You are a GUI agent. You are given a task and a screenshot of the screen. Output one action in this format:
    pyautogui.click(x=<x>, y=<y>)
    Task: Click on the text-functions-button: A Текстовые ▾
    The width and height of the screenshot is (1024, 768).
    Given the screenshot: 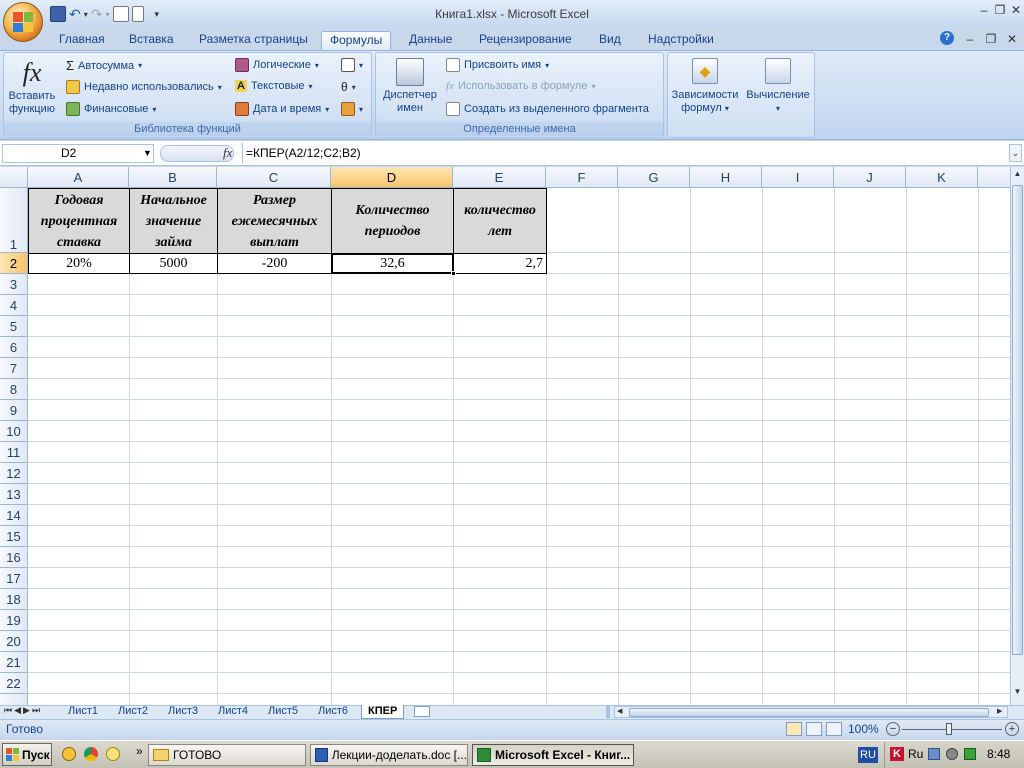 What is the action you would take?
    pyautogui.click(x=274, y=86)
    